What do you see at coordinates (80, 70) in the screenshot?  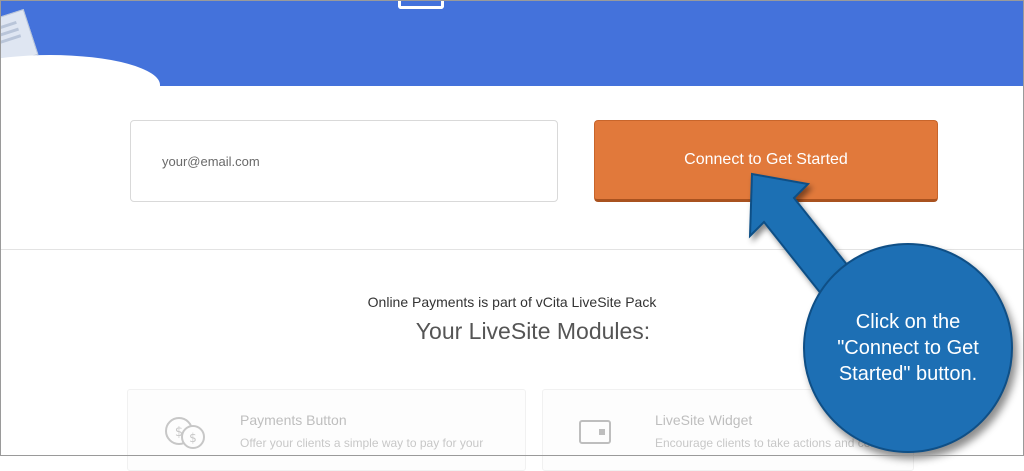 I see `hero-curve` at bounding box center [80, 70].